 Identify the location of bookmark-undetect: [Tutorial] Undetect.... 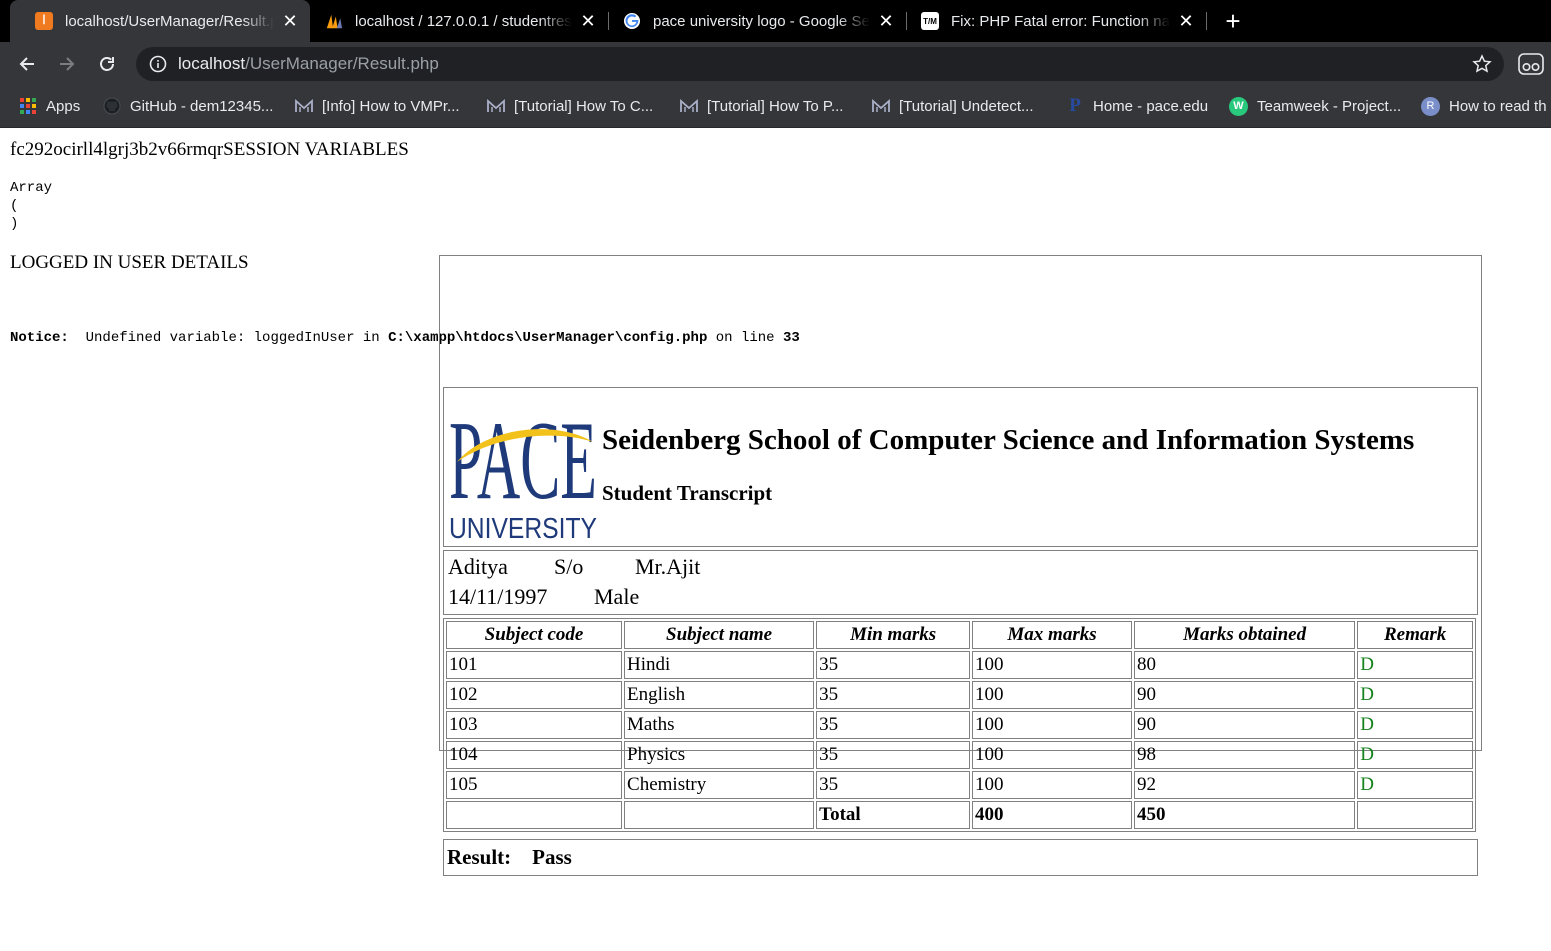
(953, 106).